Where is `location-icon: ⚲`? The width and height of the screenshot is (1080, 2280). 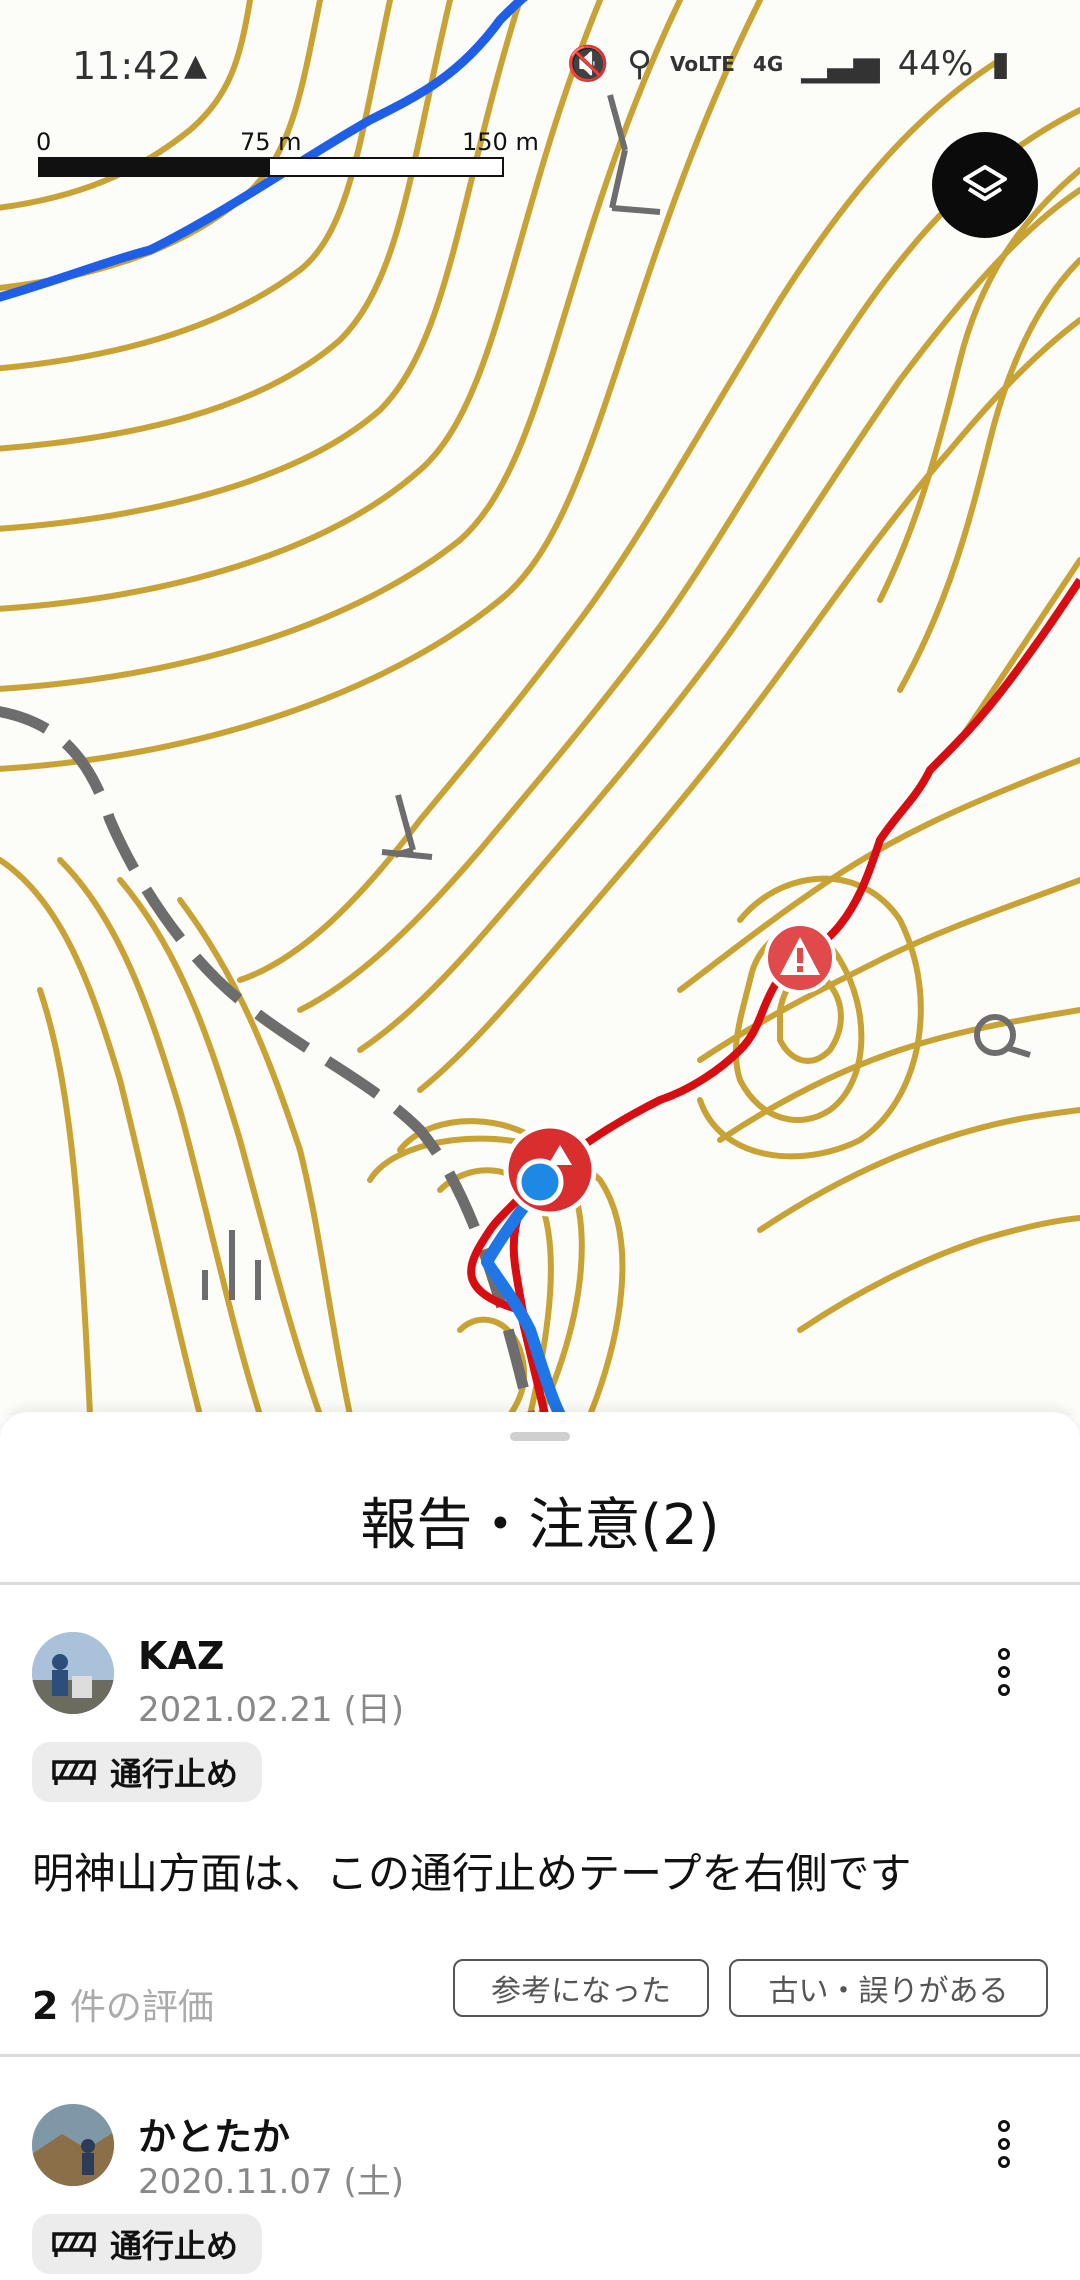 location-icon: ⚲ is located at coordinates (640, 64).